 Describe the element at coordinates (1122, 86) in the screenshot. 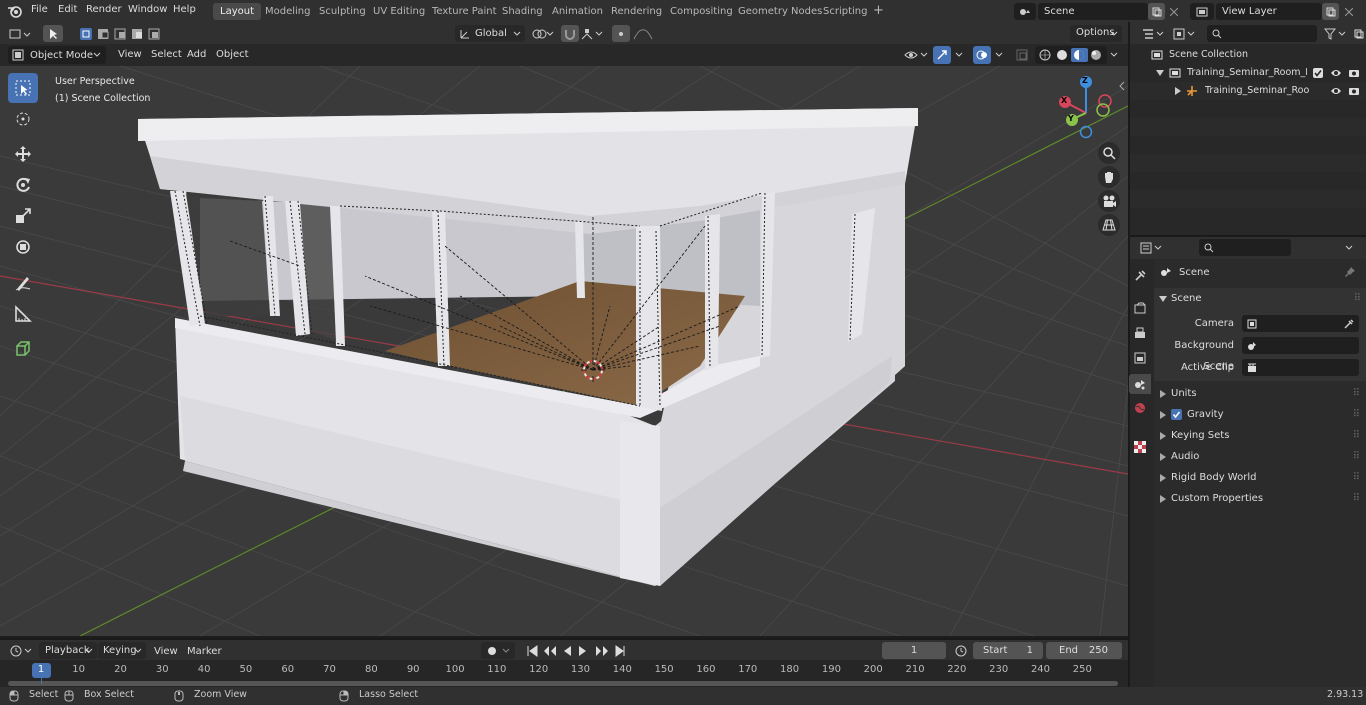

I see `sidebar-toggle-icon` at that location.